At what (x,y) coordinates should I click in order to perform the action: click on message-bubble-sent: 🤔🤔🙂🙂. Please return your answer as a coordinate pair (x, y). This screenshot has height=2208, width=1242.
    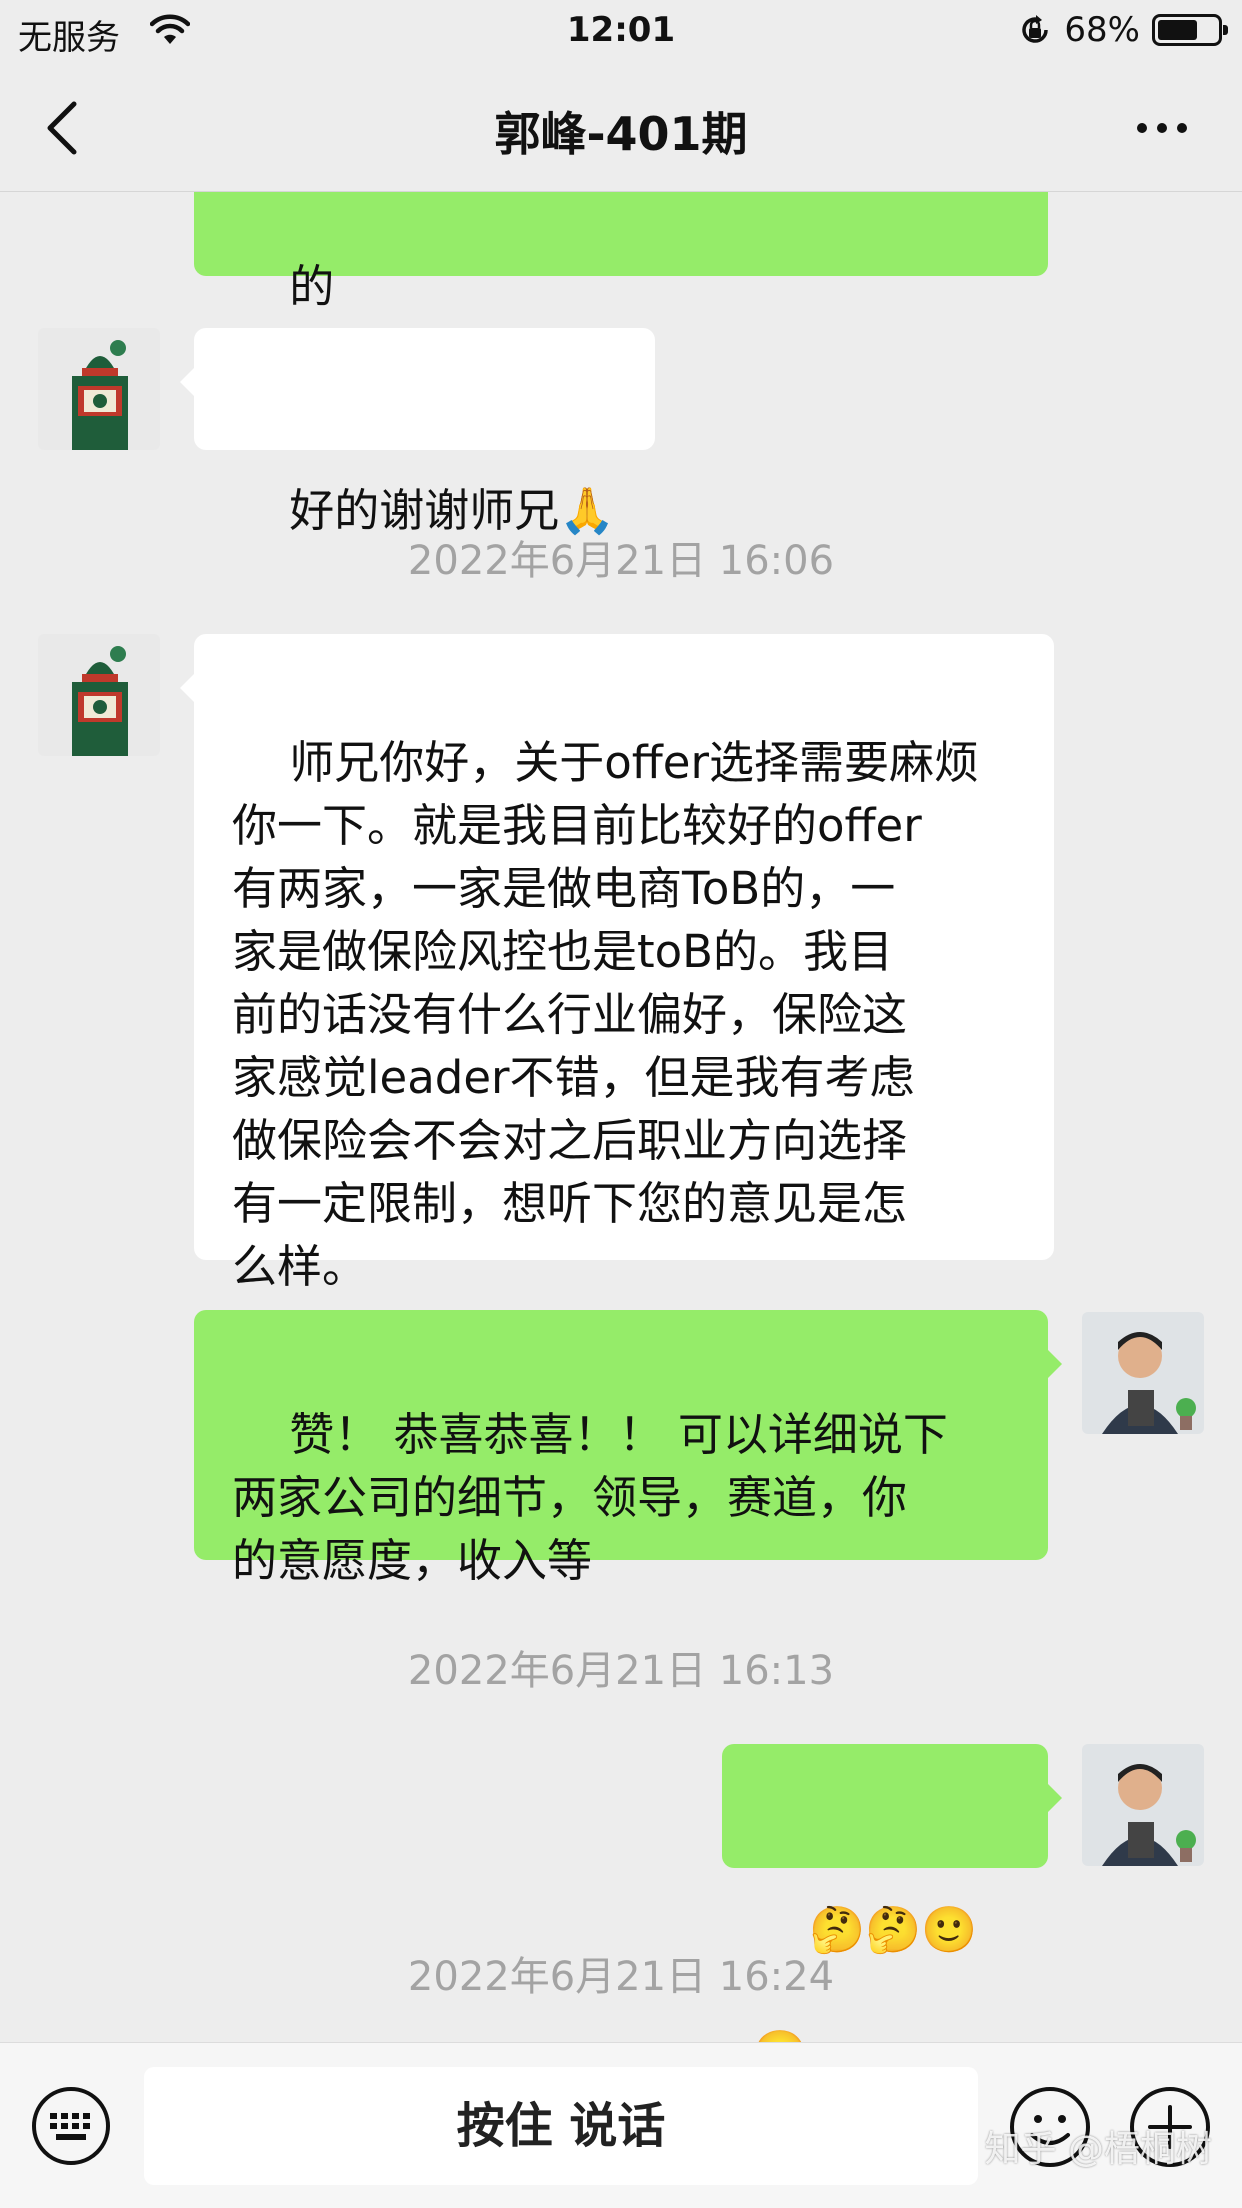
    Looking at the image, I should click on (892, 1893).